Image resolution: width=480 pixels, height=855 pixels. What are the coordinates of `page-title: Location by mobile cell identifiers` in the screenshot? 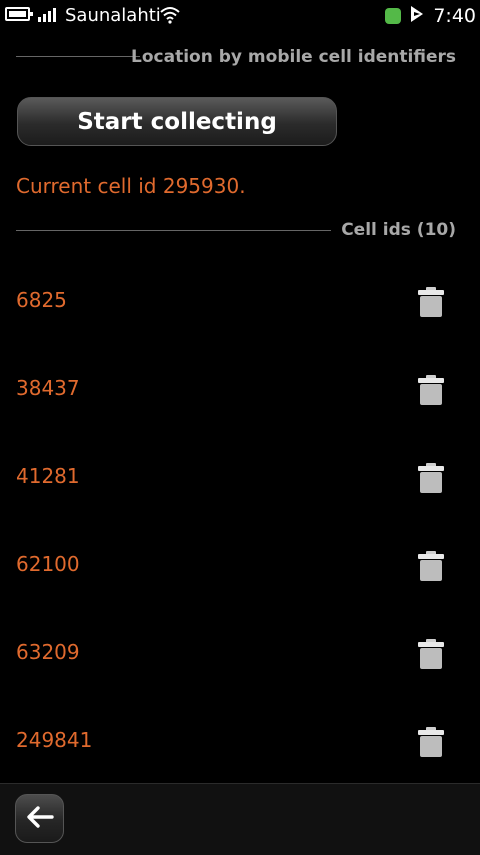 It's located at (293, 57).